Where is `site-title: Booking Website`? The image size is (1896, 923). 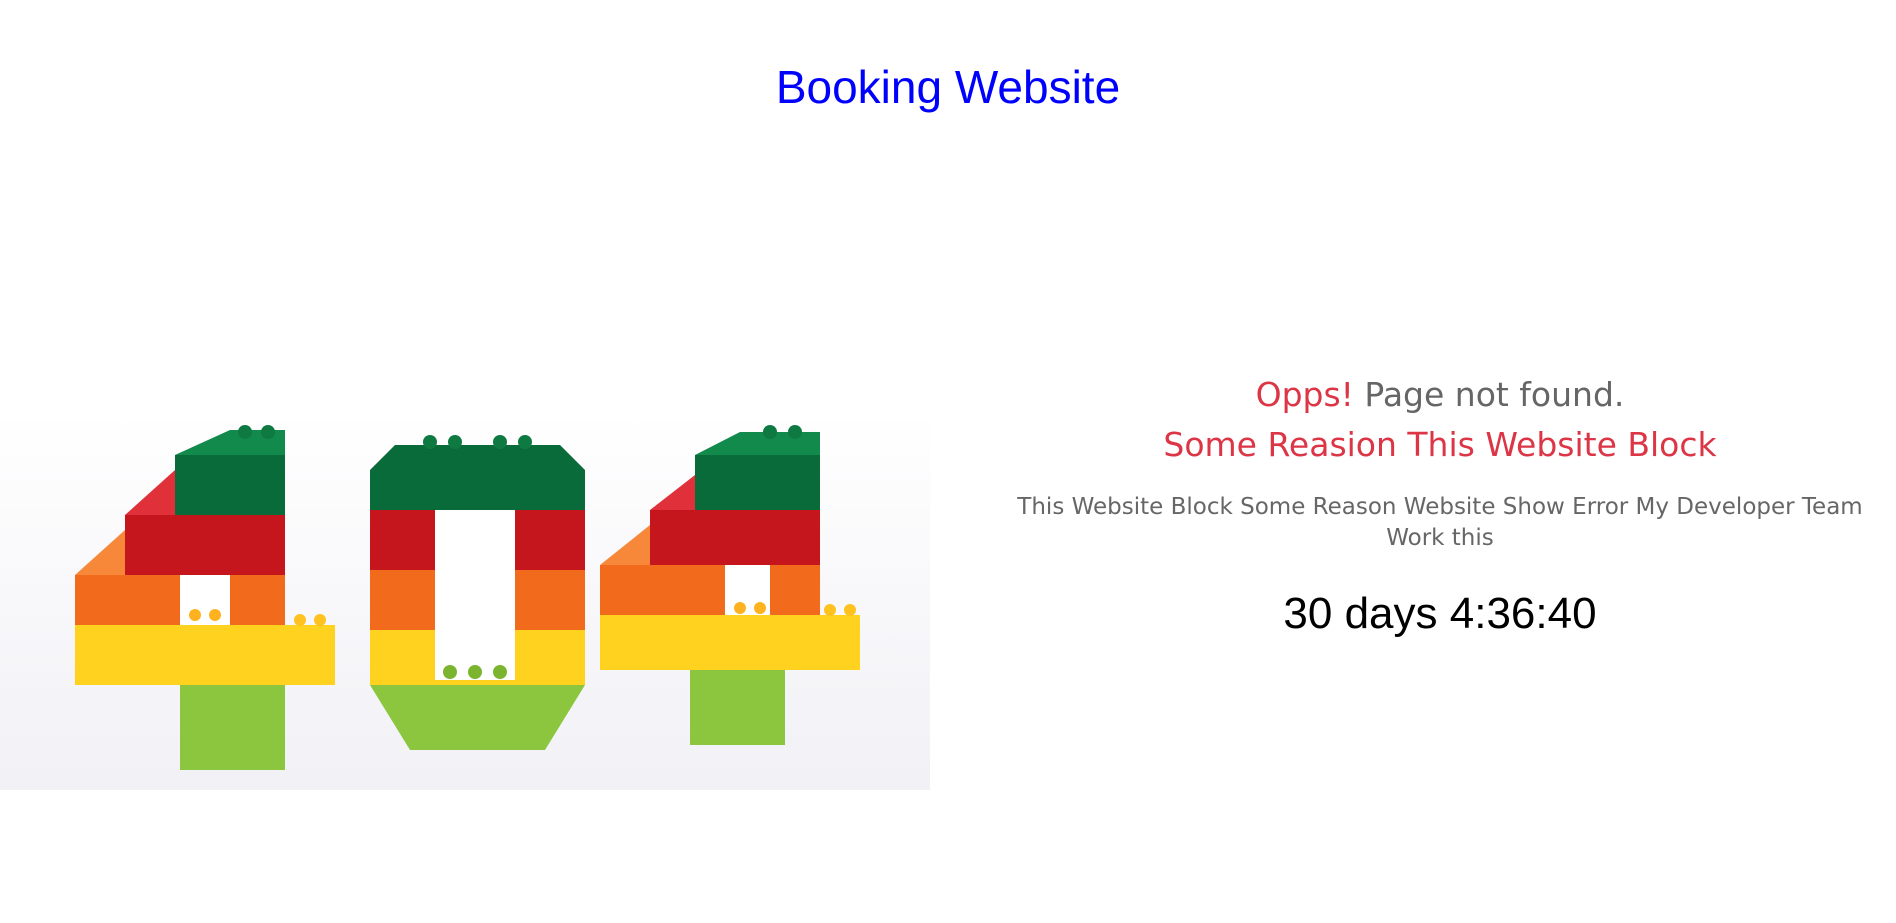 site-title: Booking Website is located at coordinates (948, 87).